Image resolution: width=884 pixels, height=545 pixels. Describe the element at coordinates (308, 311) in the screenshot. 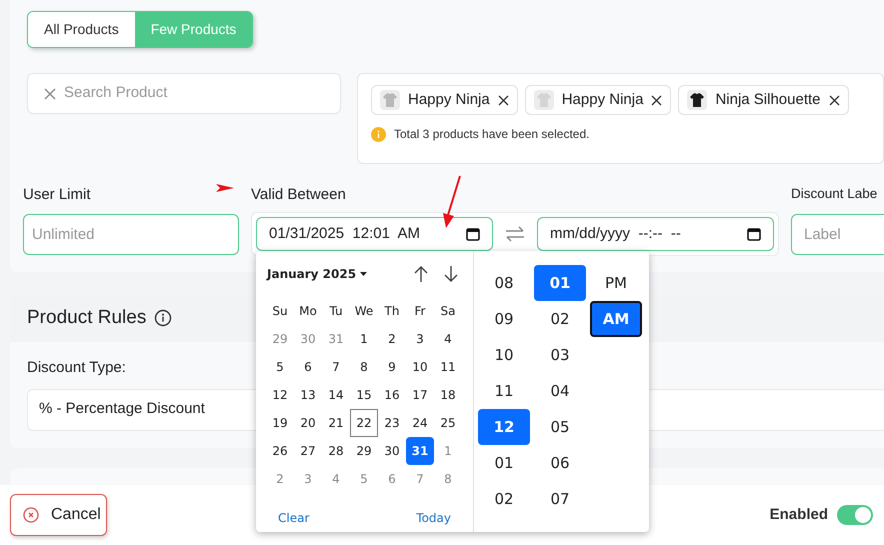

I see `weekday-label: Mo` at that location.